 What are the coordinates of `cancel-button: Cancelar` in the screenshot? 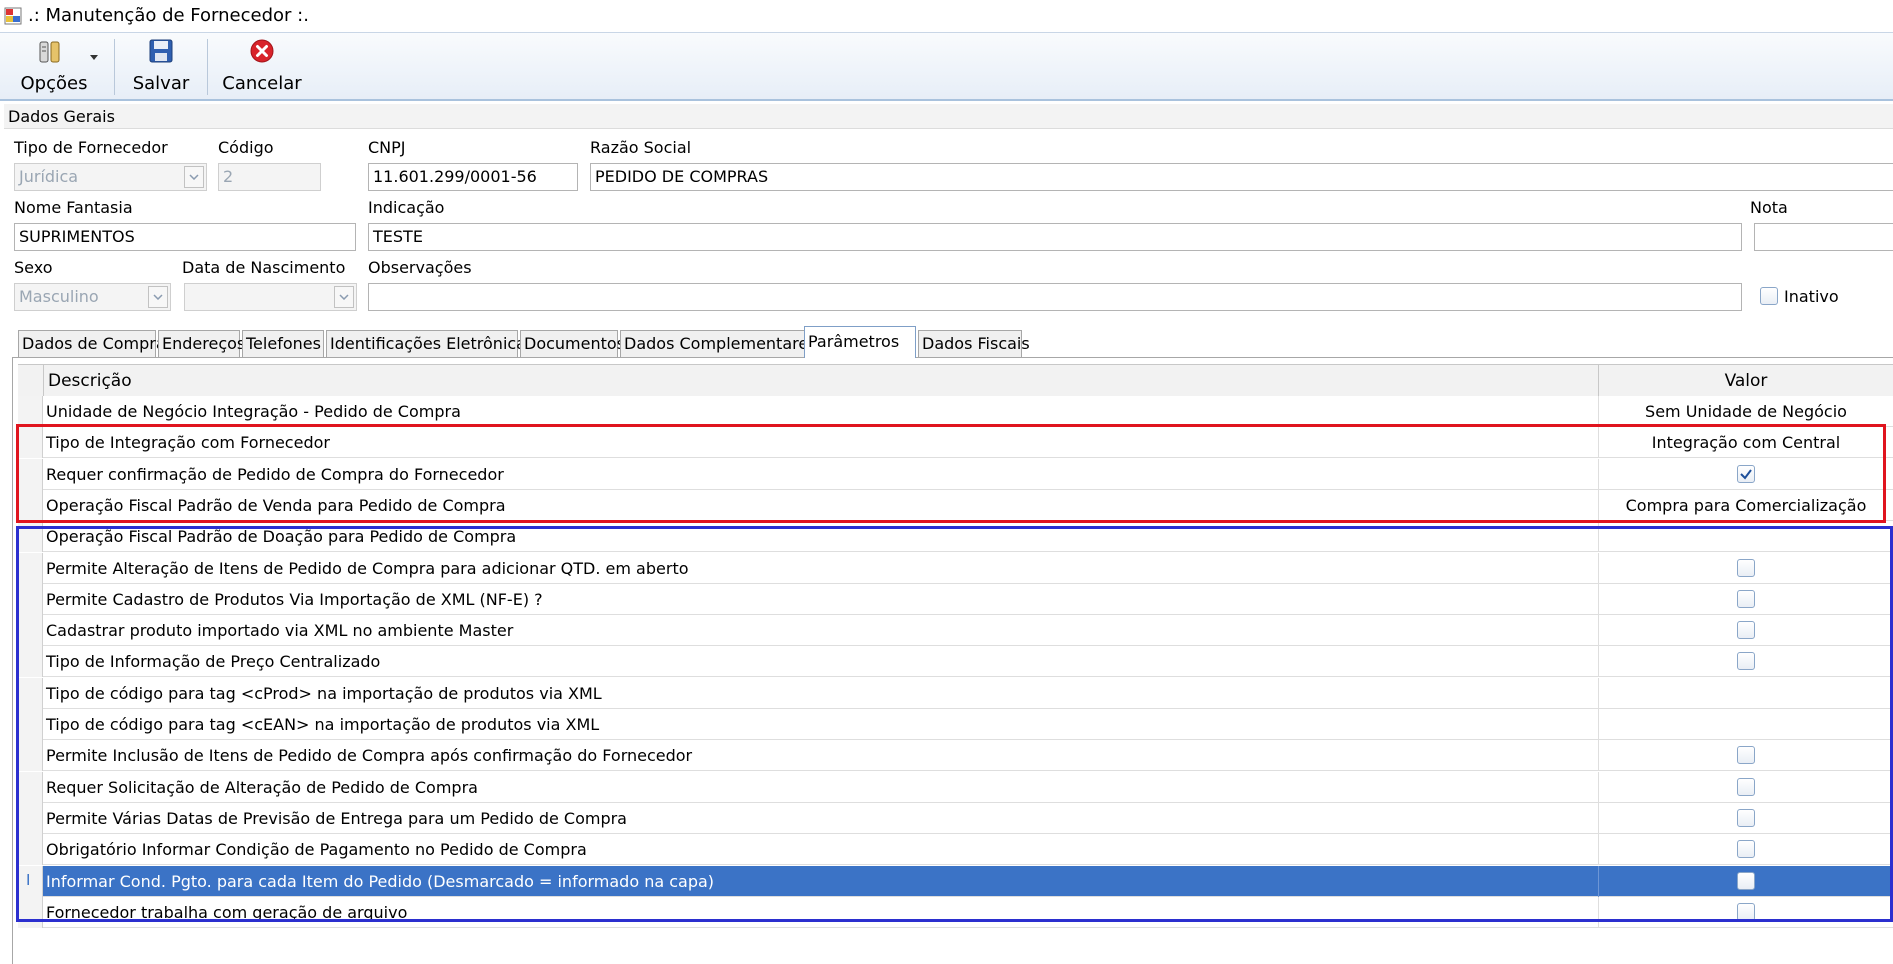 It's located at (262, 66).